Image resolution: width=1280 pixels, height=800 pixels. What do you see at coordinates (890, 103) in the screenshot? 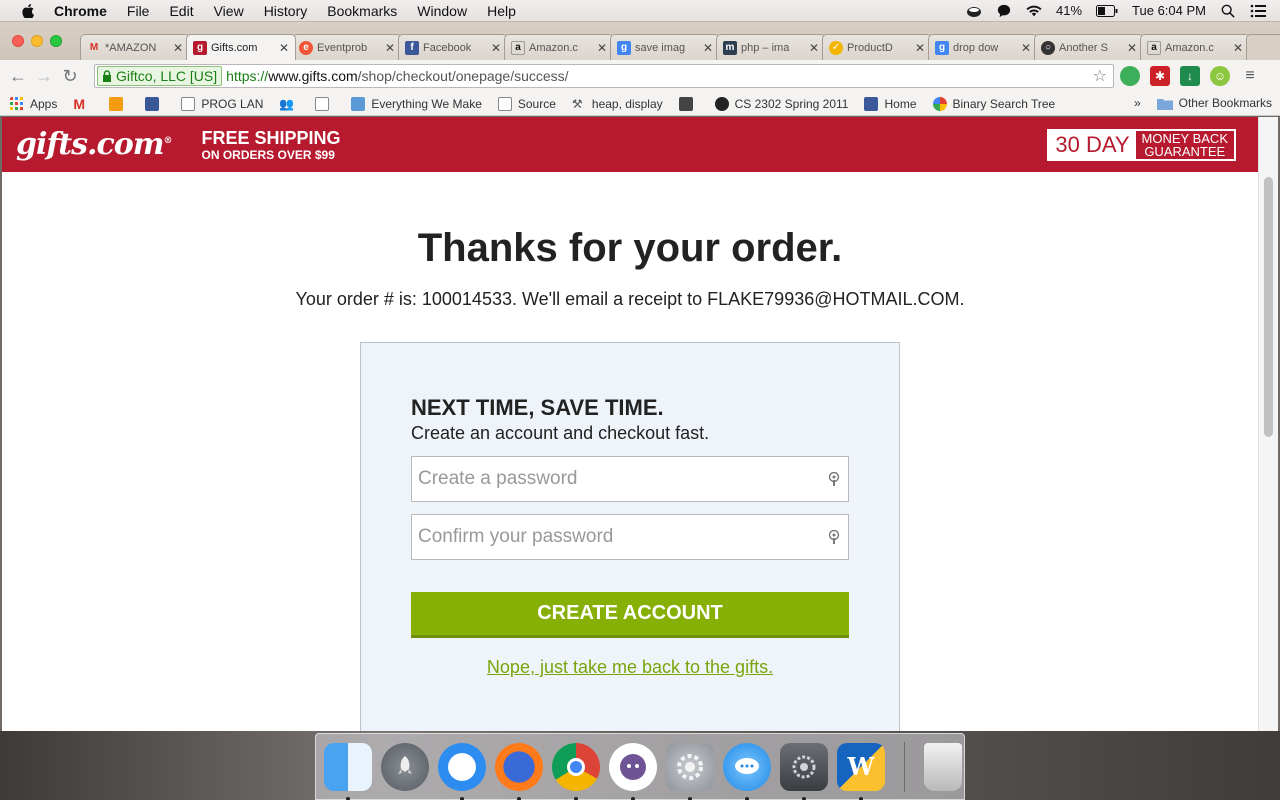
I see `bookmark-home: Home` at bounding box center [890, 103].